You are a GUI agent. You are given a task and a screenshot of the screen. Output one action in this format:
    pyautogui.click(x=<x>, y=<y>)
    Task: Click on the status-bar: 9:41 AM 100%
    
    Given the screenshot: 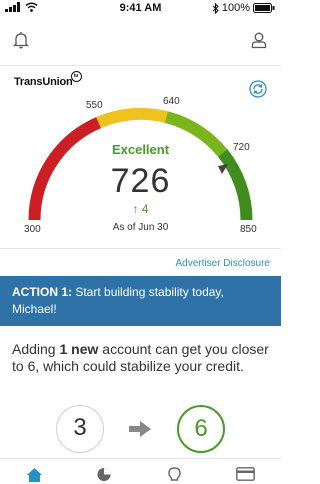 What is the action you would take?
    pyautogui.click(x=140, y=8)
    